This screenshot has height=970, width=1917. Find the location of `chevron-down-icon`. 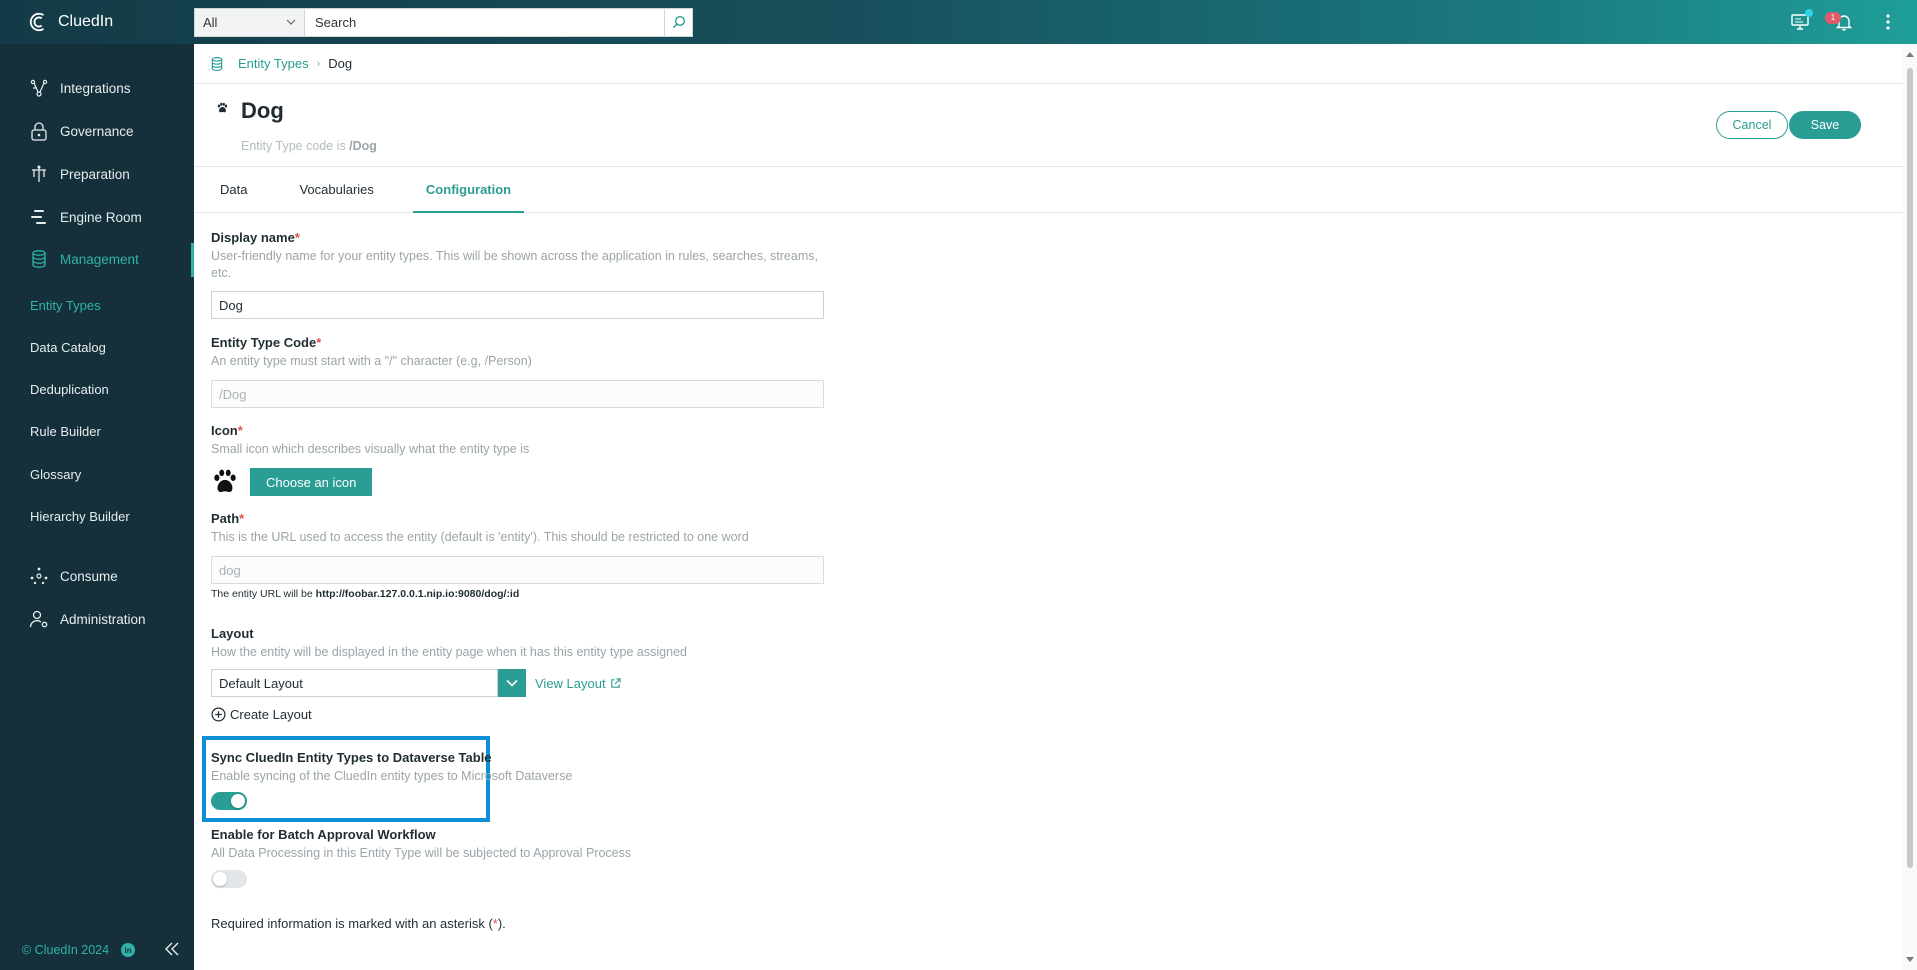

chevron-down-icon is located at coordinates (512, 683).